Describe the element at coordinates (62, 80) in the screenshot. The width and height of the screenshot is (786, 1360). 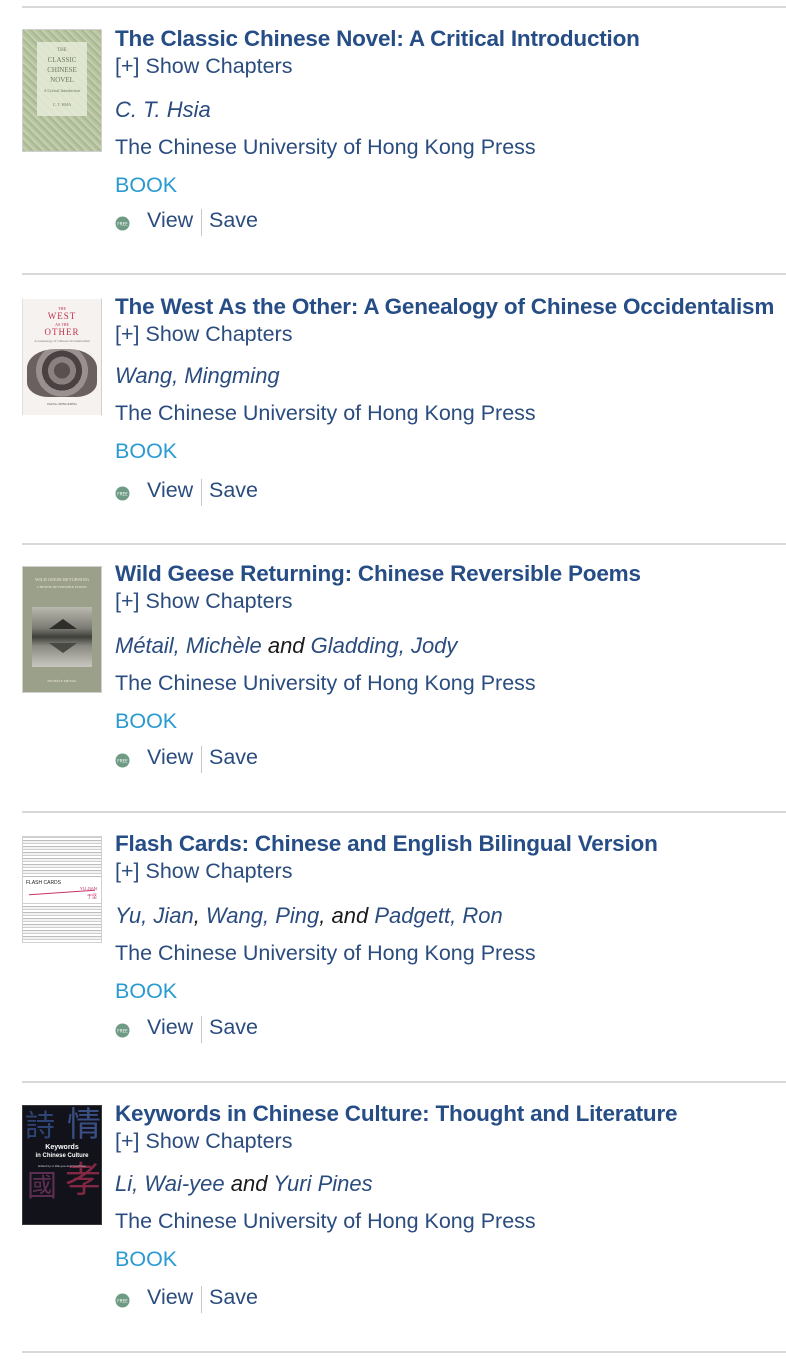
I see `cover-text: NOVEL` at that location.